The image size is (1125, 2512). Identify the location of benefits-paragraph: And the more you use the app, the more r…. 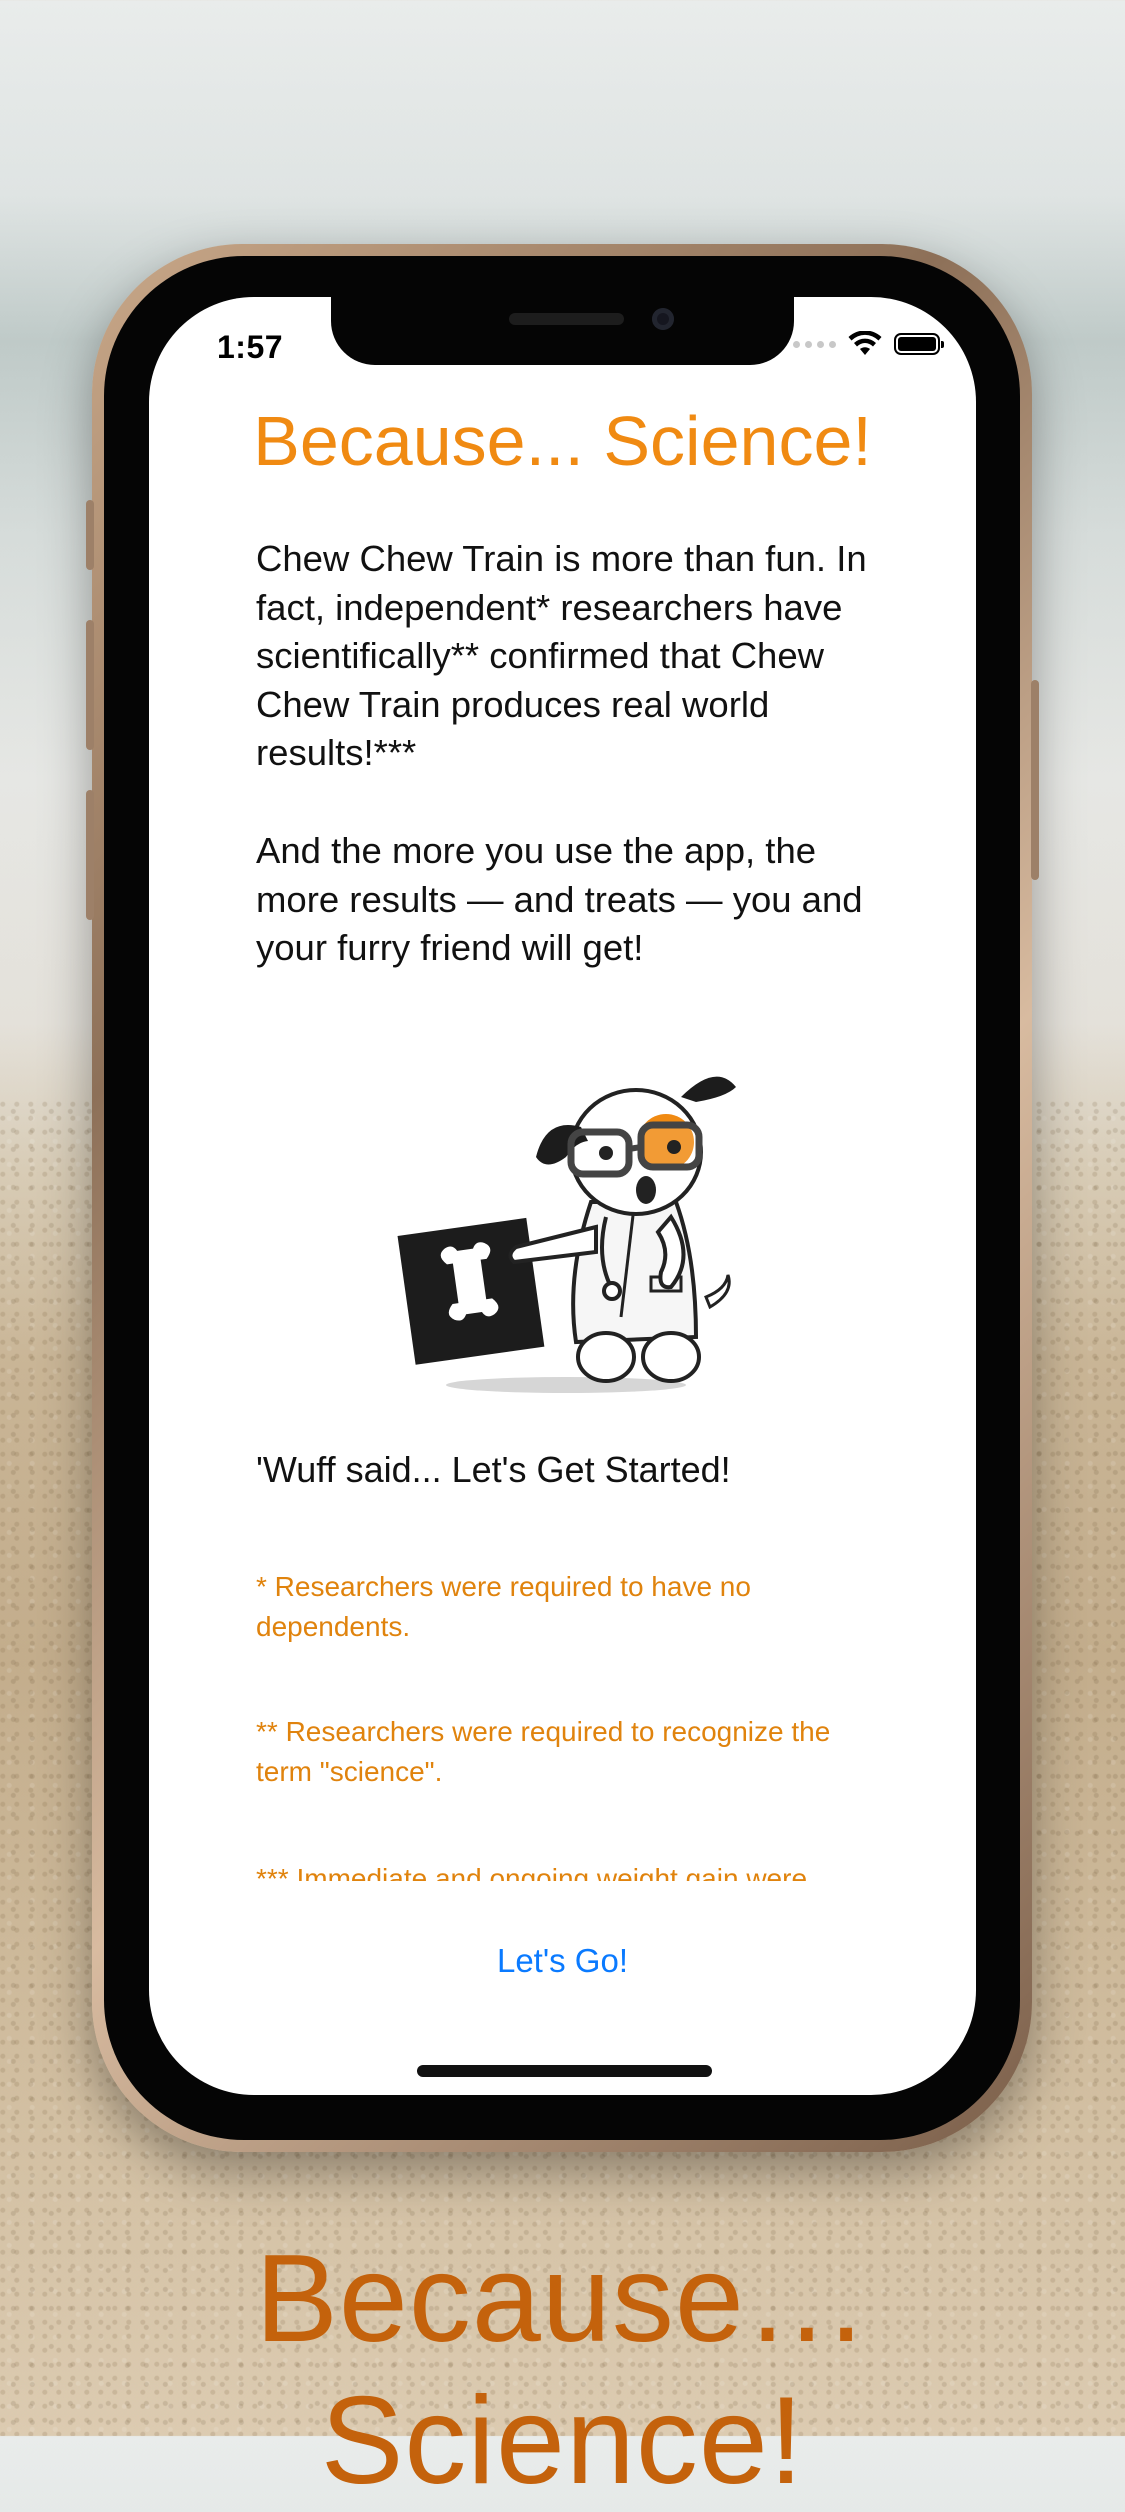
(559, 899).